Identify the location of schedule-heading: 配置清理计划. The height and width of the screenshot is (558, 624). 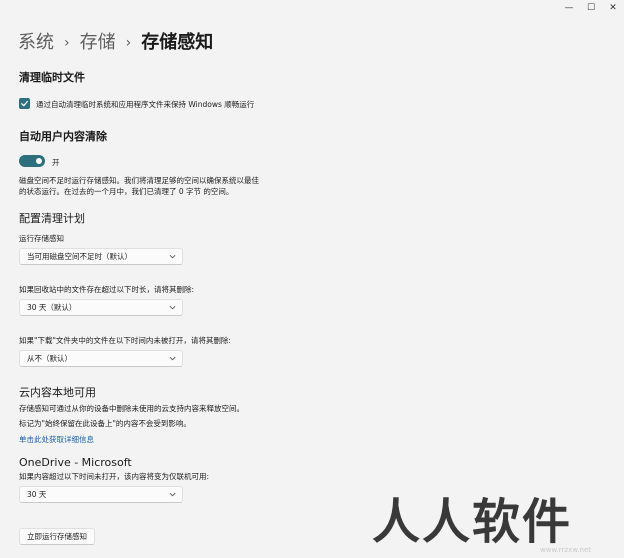
(52, 218).